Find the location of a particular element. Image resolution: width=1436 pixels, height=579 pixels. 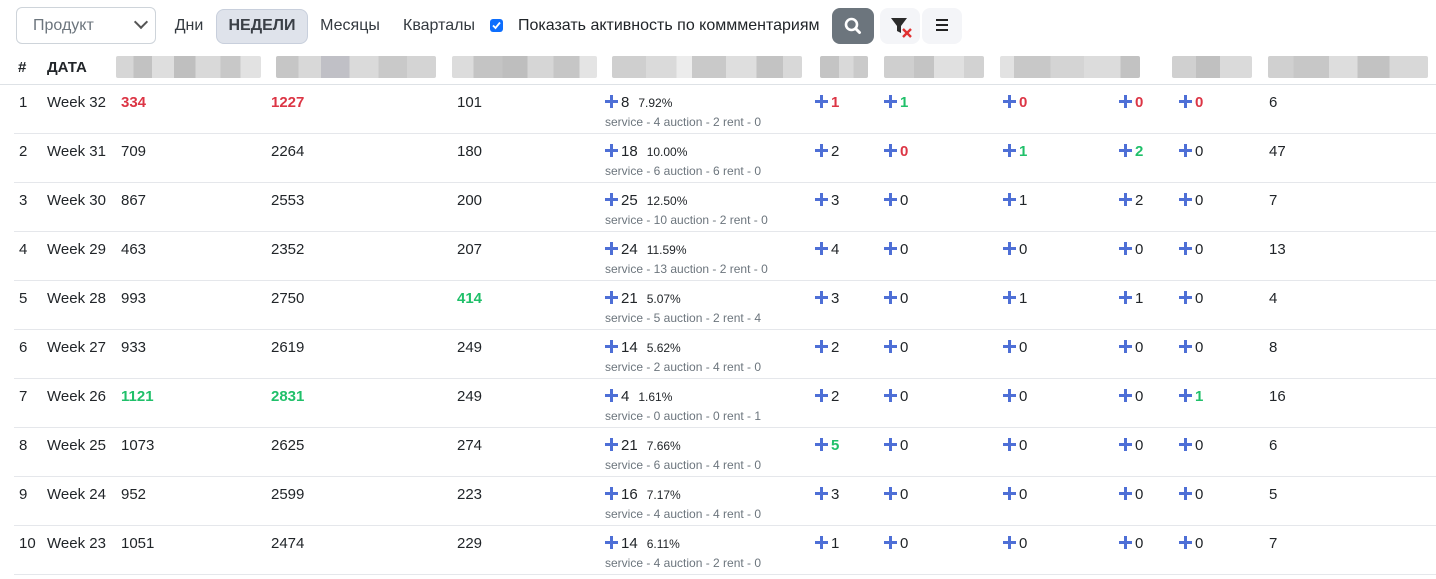

chevron-down-icon is located at coordinates (141, 22).